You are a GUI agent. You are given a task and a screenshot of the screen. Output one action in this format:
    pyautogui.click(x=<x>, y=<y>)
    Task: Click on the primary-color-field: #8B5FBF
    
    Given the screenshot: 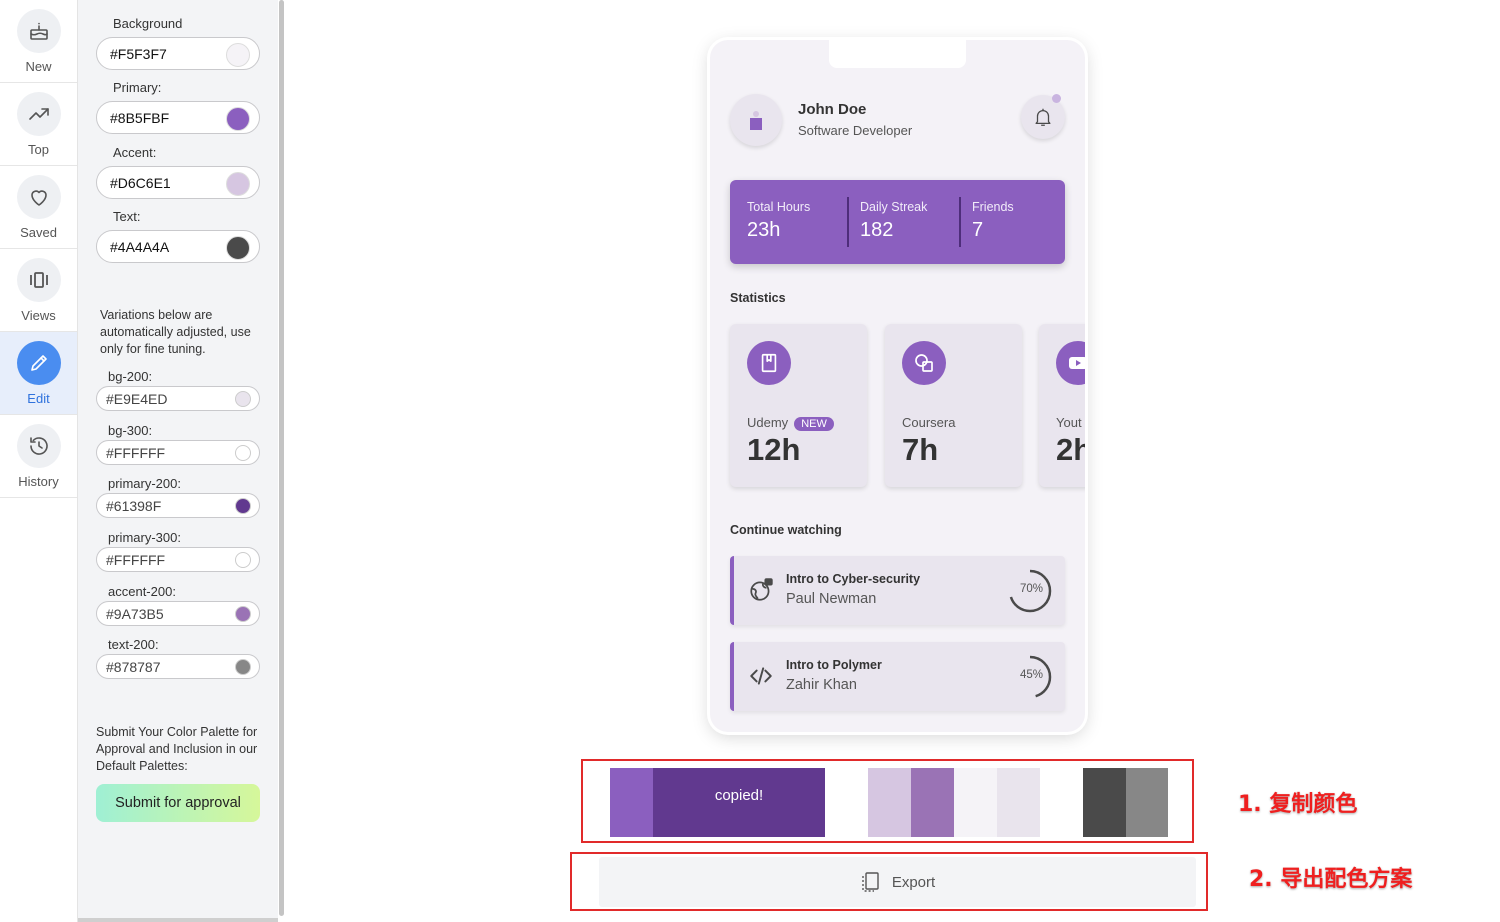 What is the action you would take?
    pyautogui.click(x=178, y=117)
    